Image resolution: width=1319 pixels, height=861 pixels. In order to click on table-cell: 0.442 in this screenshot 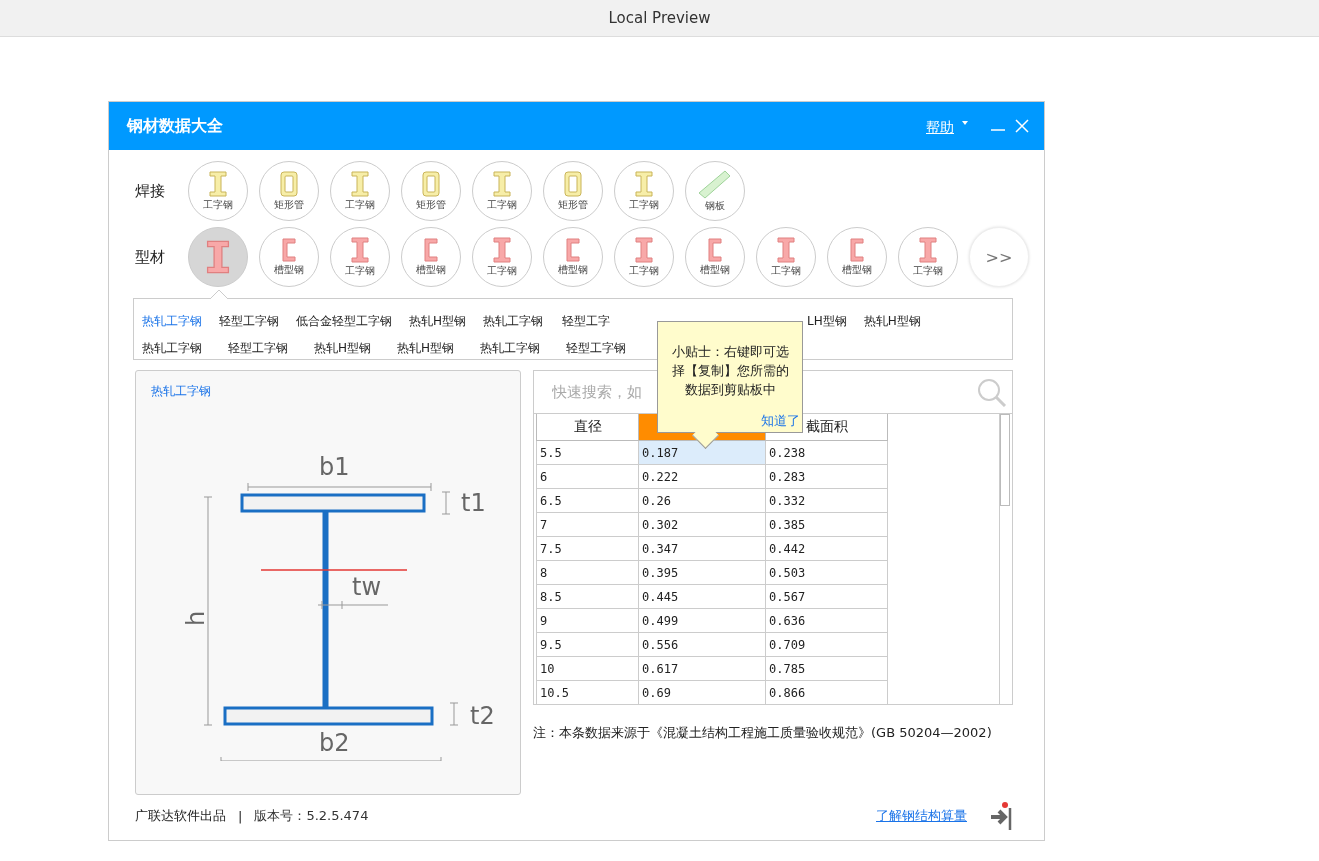, I will do `click(826, 548)`.